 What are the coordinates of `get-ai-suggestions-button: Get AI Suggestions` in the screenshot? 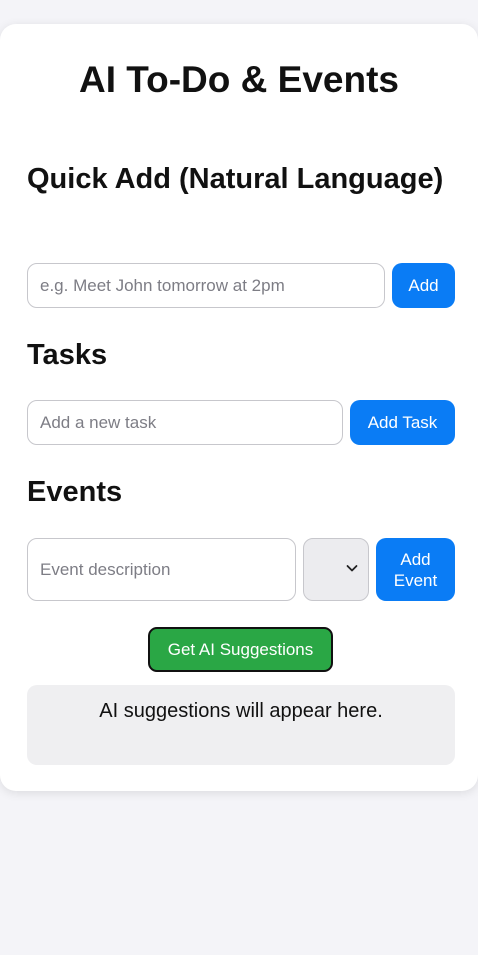 It's located at (240, 649).